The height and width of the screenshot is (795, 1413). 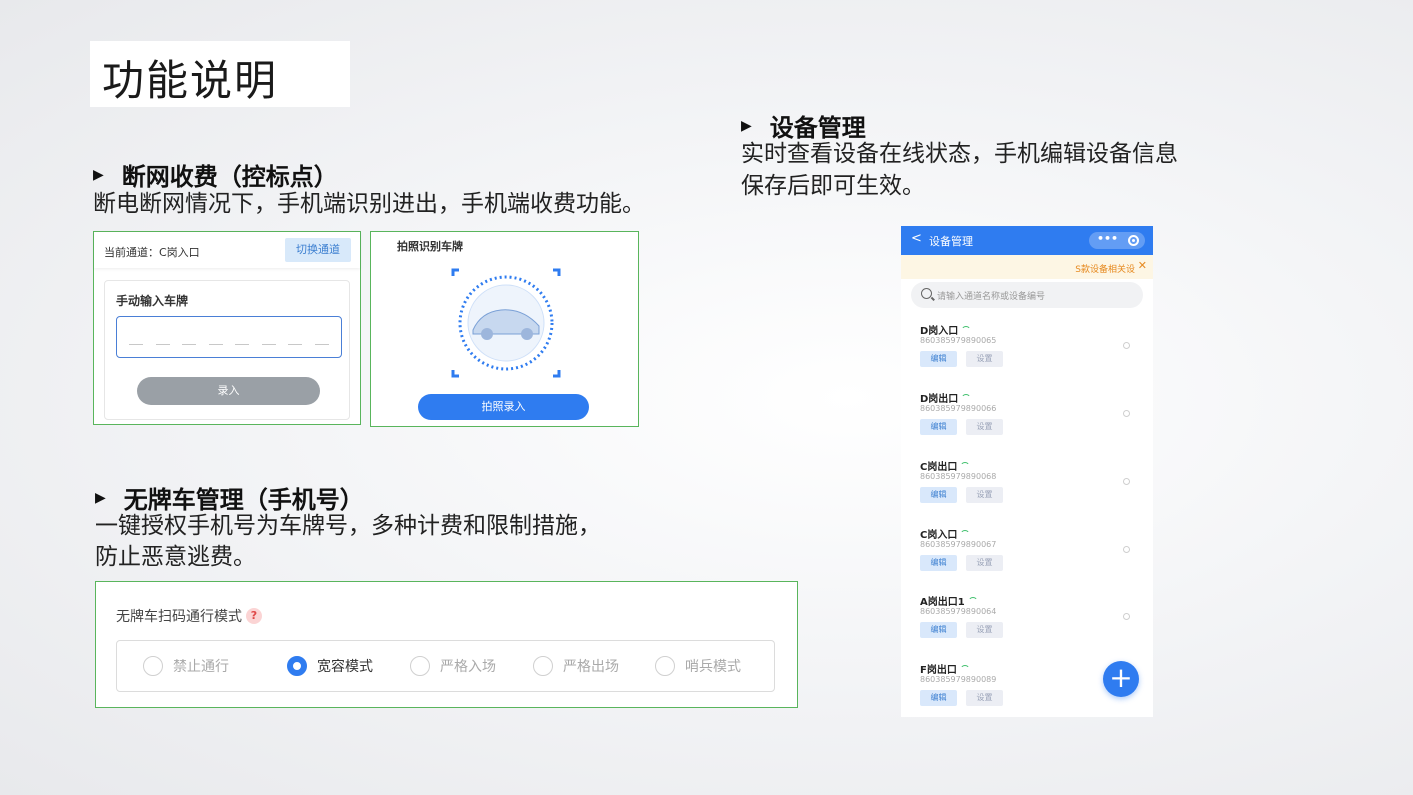 I want to click on submit-plate-button: 录入, so click(x=228, y=391).